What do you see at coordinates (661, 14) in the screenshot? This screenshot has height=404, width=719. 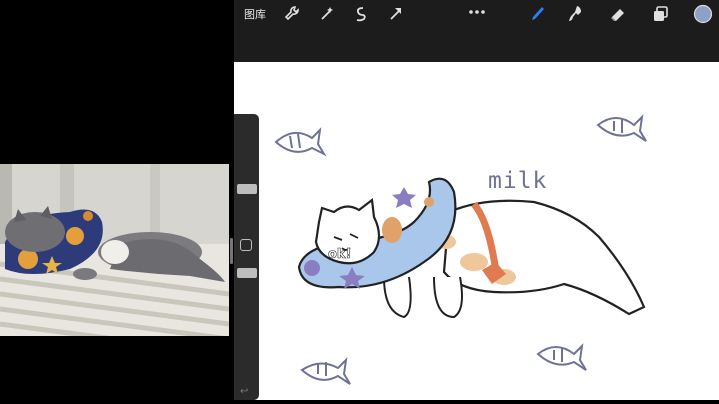 I see `layers-icon` at bounding box center [661, 14].